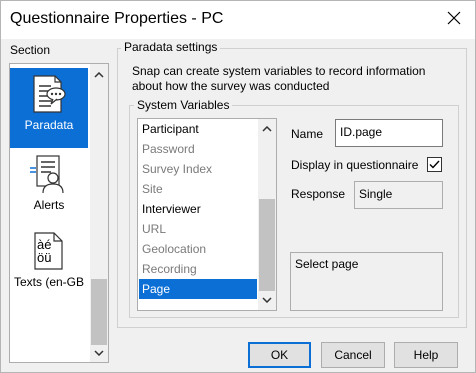 The image size is (476, 373). I want to click on section-item-paradata: Paradata, so click(49, 108).